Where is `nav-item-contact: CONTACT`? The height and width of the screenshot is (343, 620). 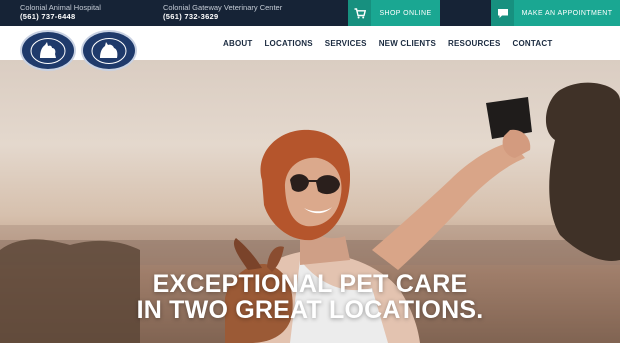 nav-item-contact: CONTACT is located at coordinates (533, 43).